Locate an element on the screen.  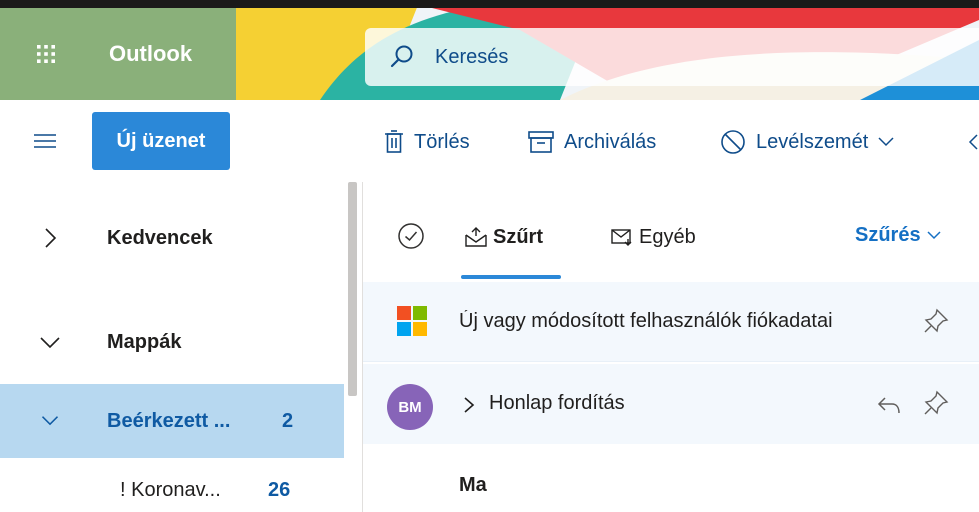
search-icon is located at coordinates (401, 56).